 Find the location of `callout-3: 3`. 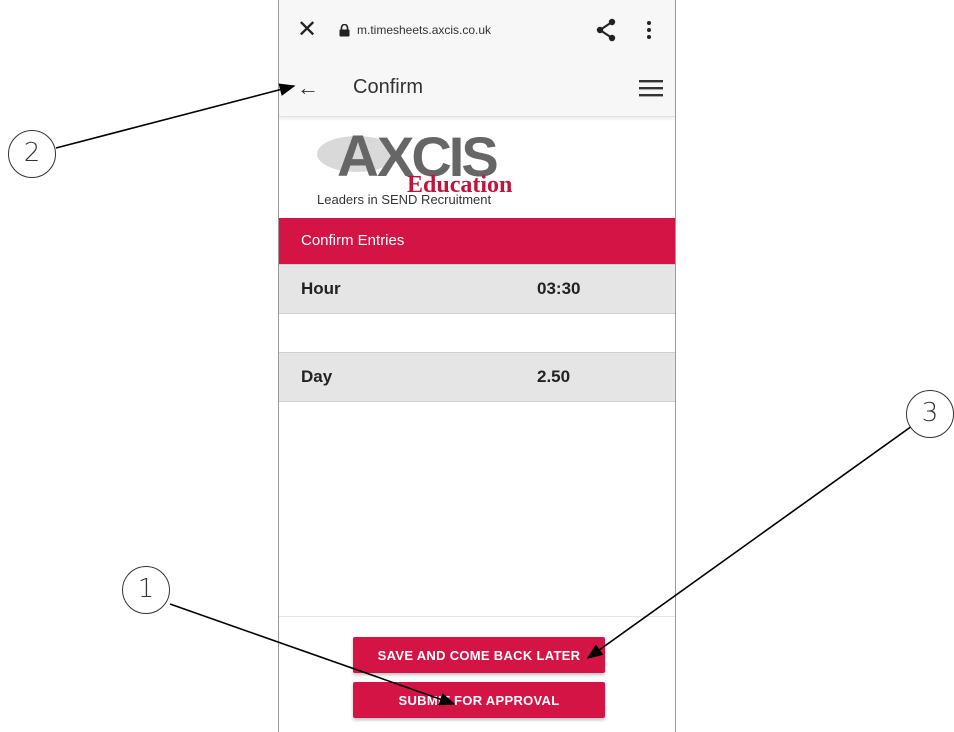

callout-3: 3 is located at coordinates (930, 414).